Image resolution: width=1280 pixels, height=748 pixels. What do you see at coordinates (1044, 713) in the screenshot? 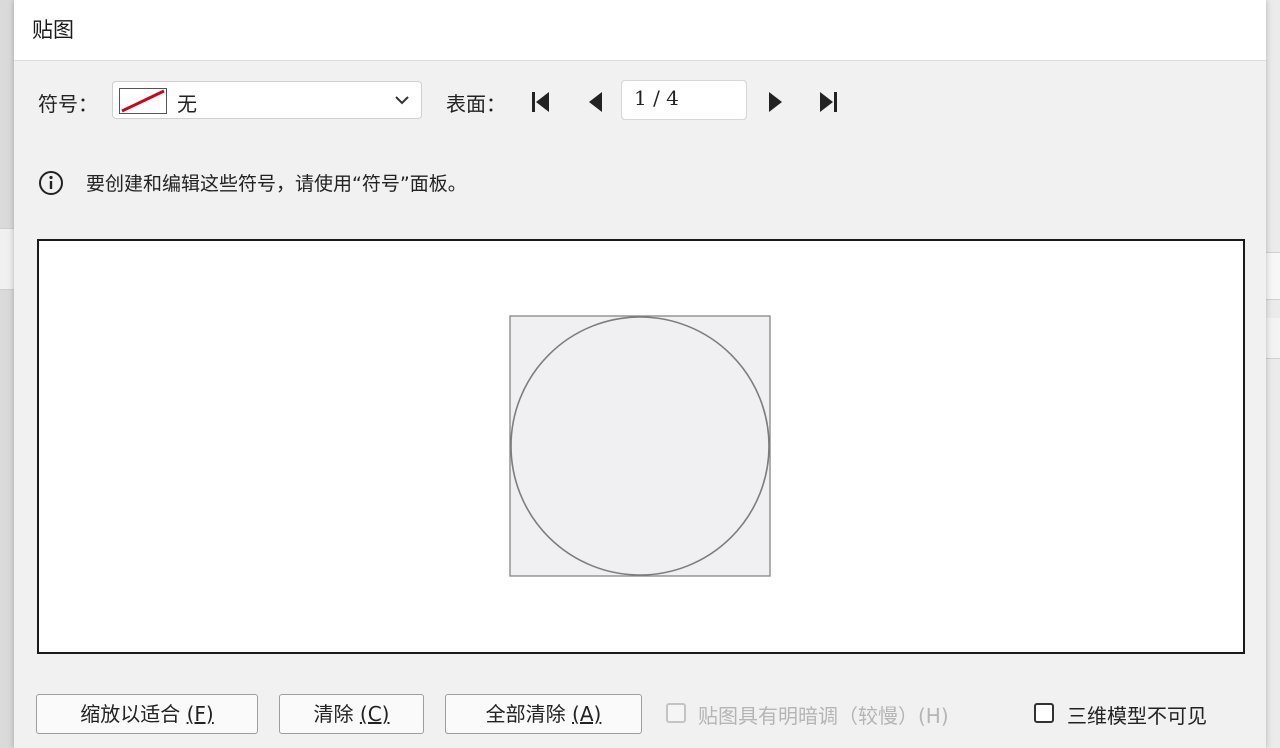
I see `invisible-geometry-checkbox` at bounding box center [1044, 713].